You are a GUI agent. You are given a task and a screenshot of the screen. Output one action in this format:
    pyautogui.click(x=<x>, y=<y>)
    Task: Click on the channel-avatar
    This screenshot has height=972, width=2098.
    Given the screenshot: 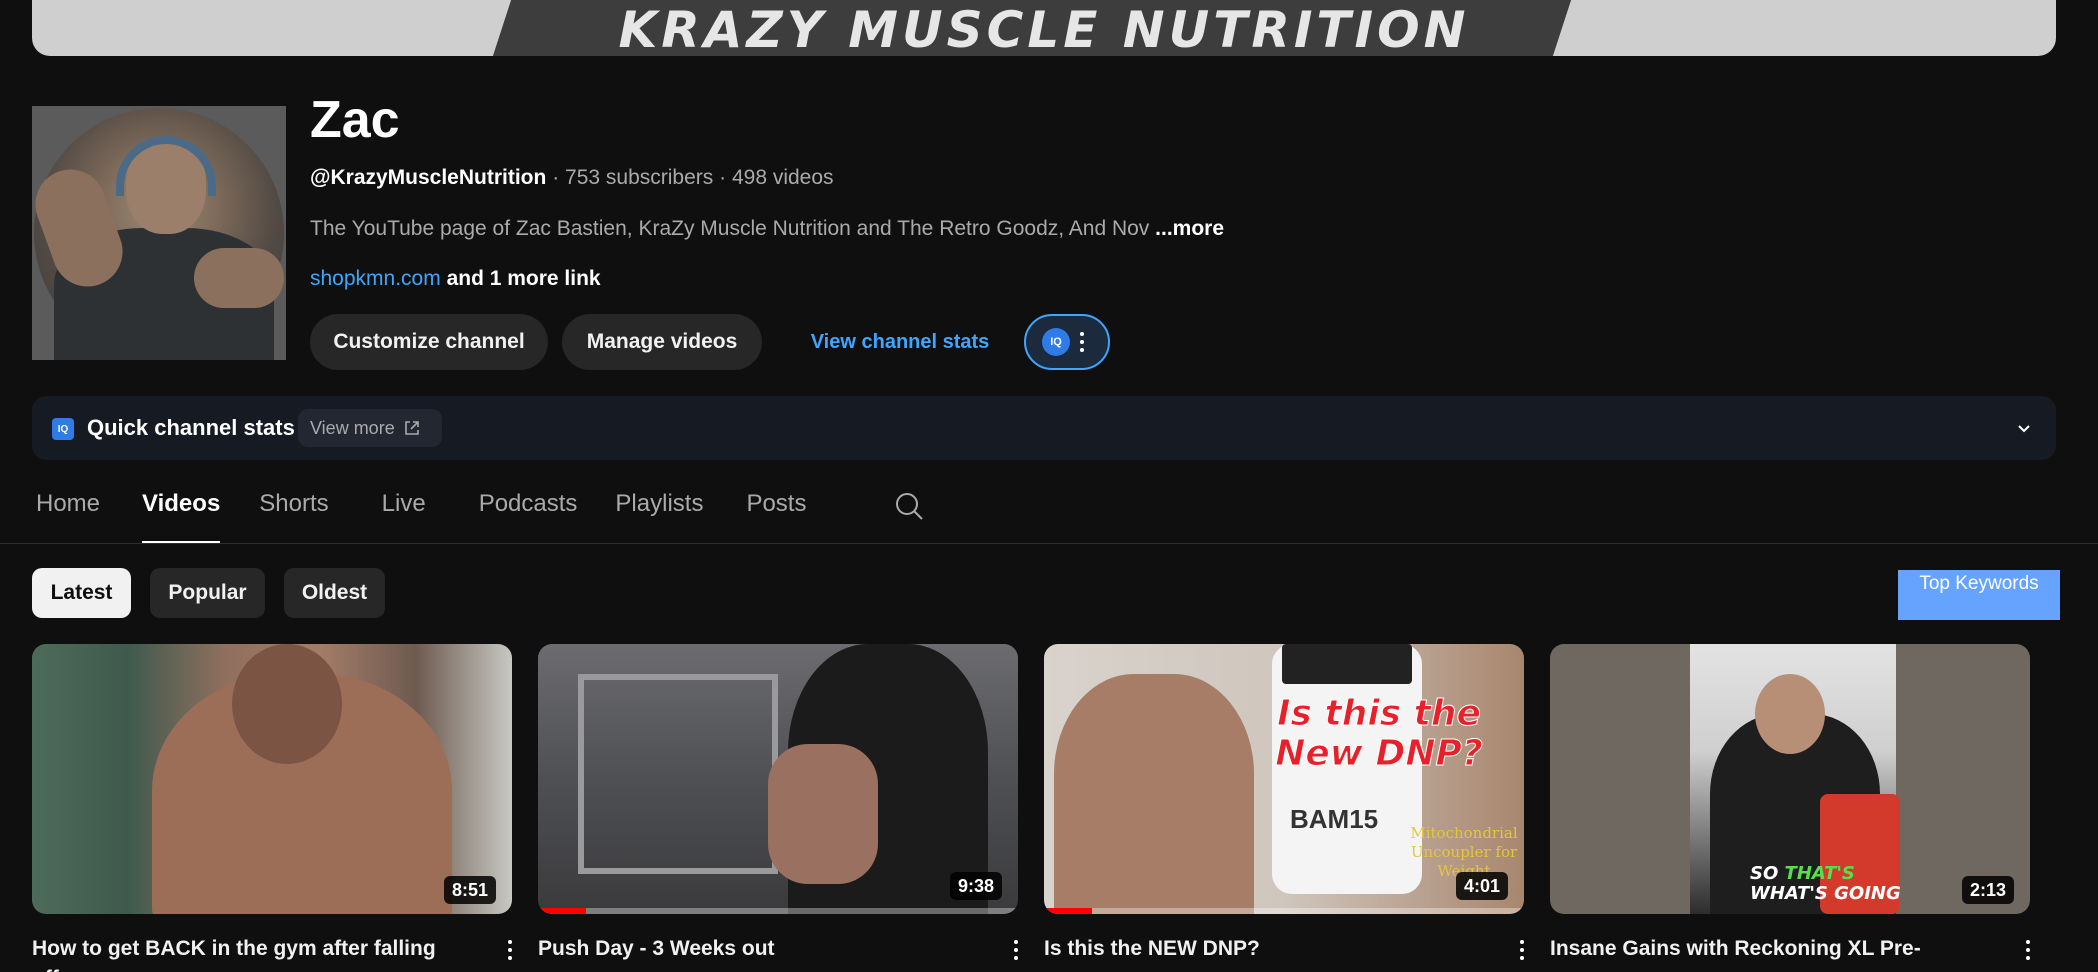 What is the action you would take?
    pyautogui.click(x=159, y=233)
    